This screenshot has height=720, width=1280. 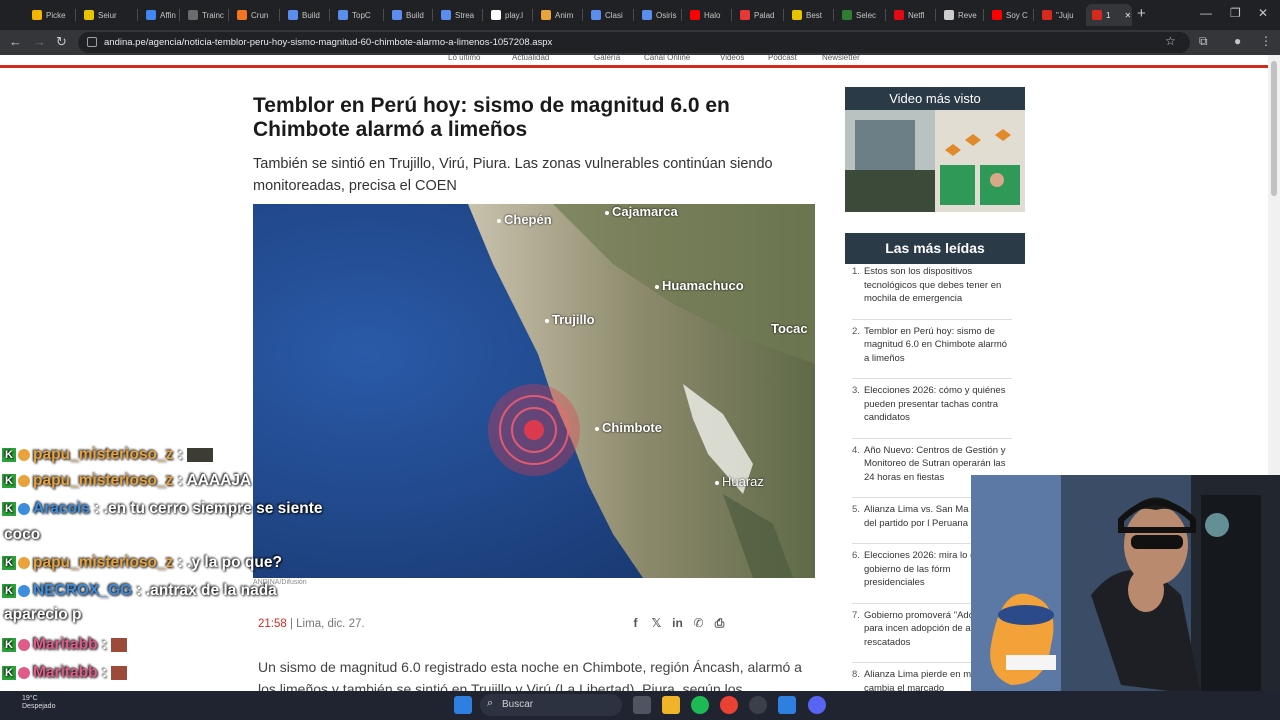 What do you see at coordinates (817, 705) in the screenshot?
I see `discord-icon` at bounding box center [817, 705].